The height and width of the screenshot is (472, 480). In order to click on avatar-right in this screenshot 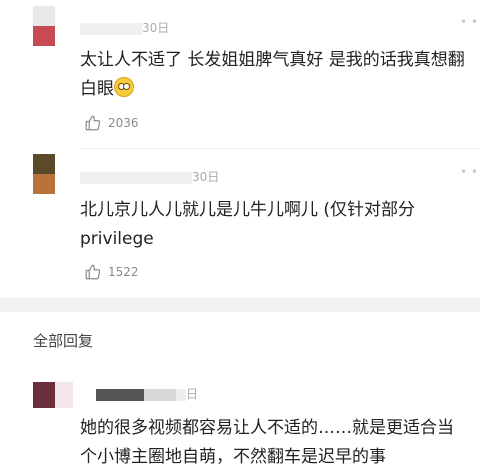, I will do `click(64, 395)`.